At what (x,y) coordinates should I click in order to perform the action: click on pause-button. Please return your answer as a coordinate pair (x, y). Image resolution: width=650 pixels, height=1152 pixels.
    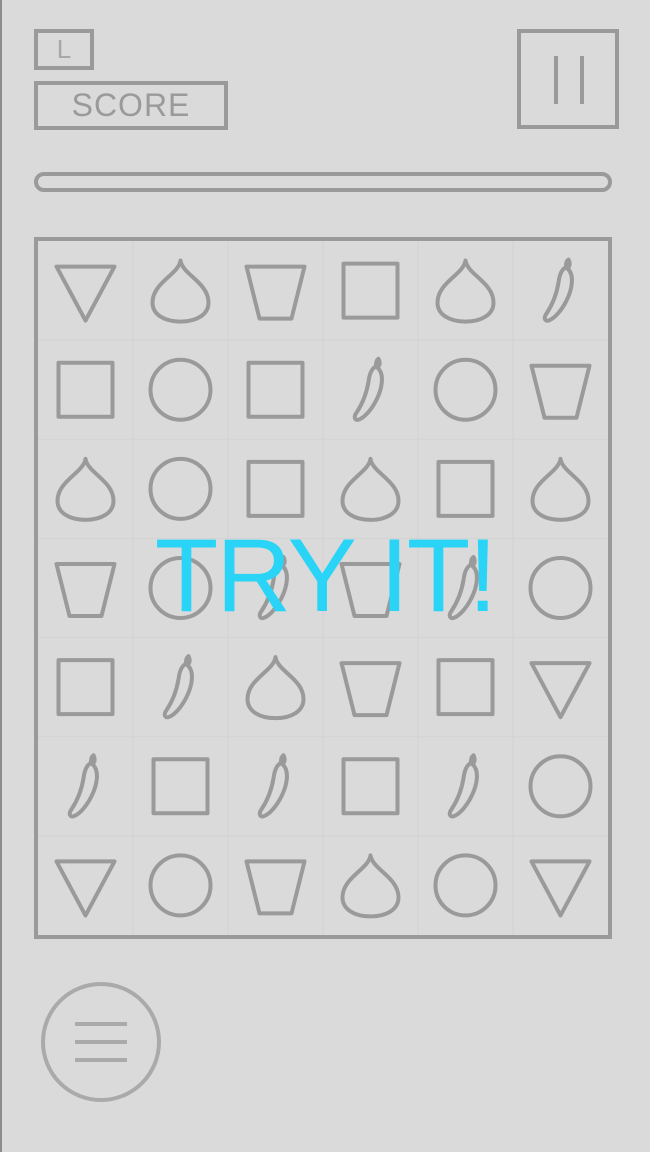
    Looking at the image, I should click on (568, 79).